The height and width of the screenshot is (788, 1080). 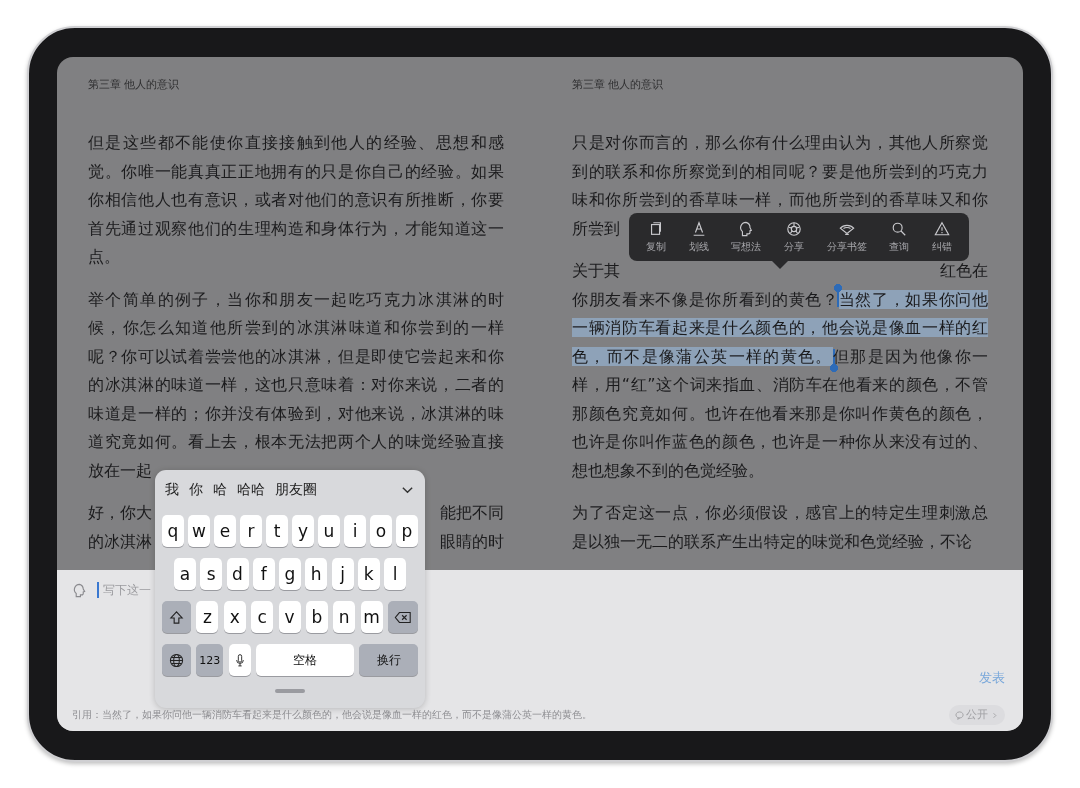 I want to click on microphone-key, so click(x=239, y=660).